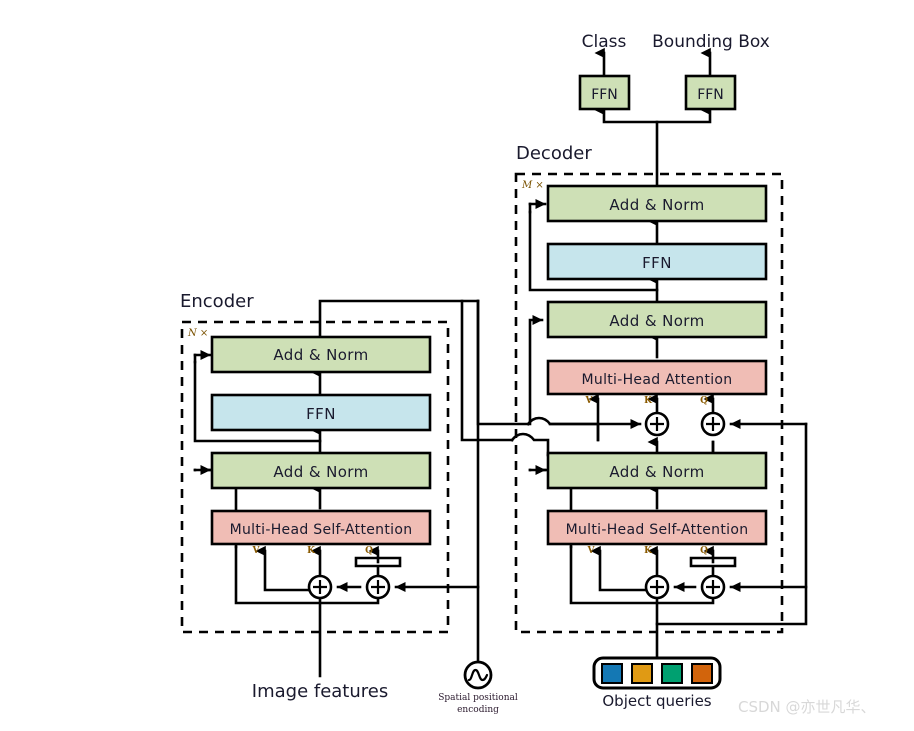 The height and width of the screenshot is (731, 914). I want to click on decoder-block-add-norm-top: Add & Norm, so click(657, 203).